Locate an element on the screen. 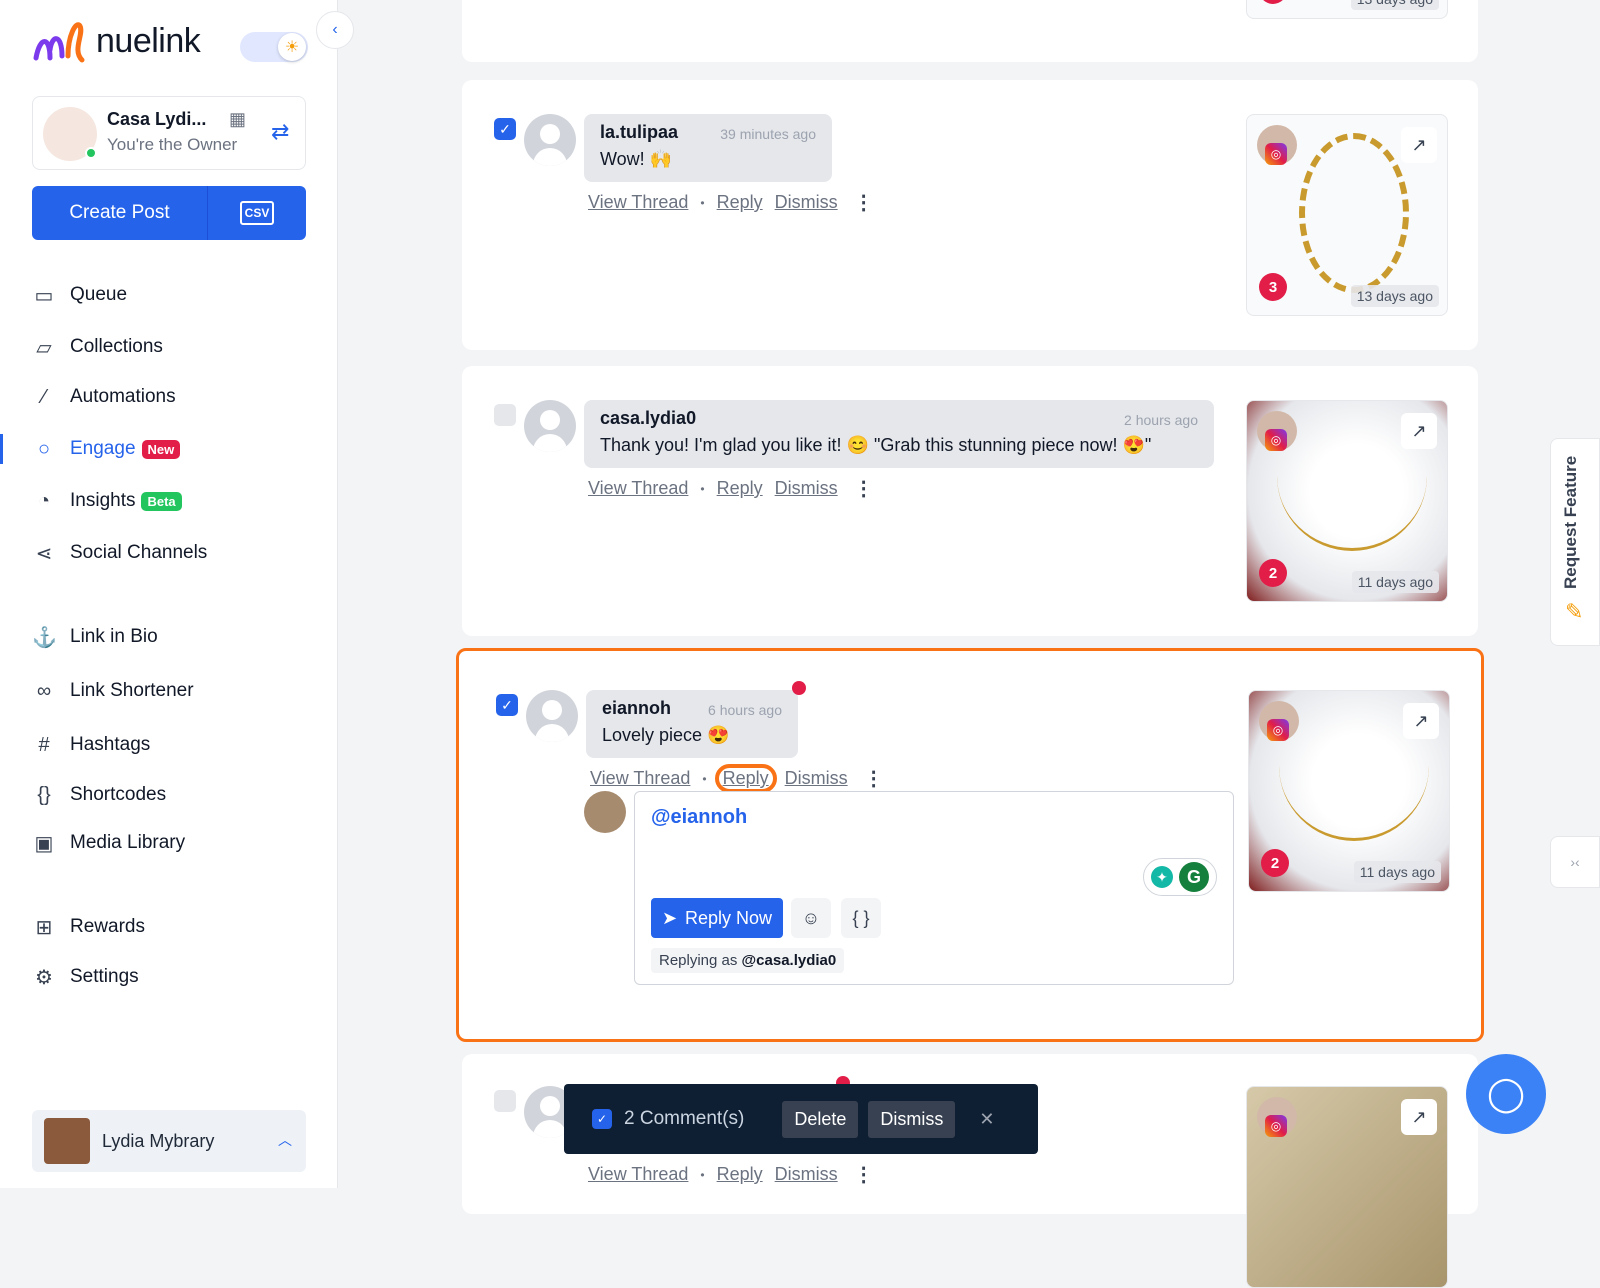 Image resolution: width=1600 pixels, height=1288 pixels. brand-logo: nuelink is located at coordinates (116, 41).